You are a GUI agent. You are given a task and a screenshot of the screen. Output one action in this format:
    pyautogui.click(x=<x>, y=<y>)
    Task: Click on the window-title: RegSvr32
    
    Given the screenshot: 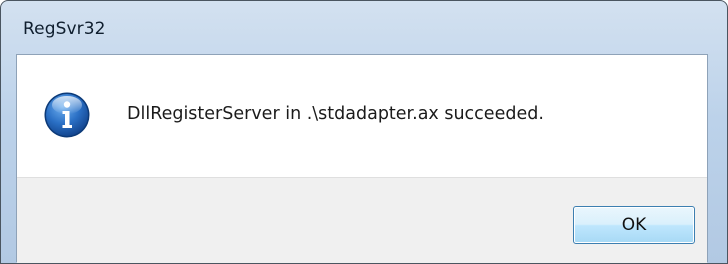 What is the action you would take?
    pyautogui.click(x=64, y=29)
    